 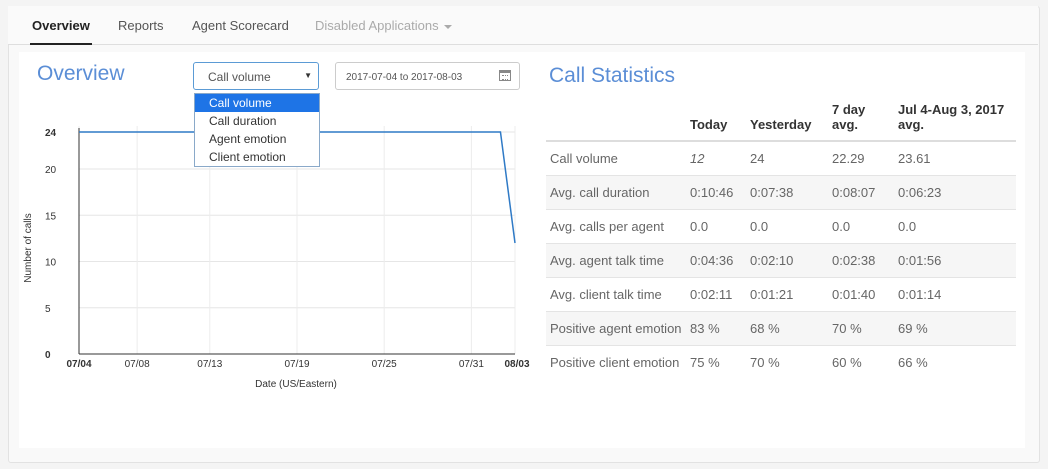 I want to click on cell-yesterday: 70 %, so click(x=787, y=362).